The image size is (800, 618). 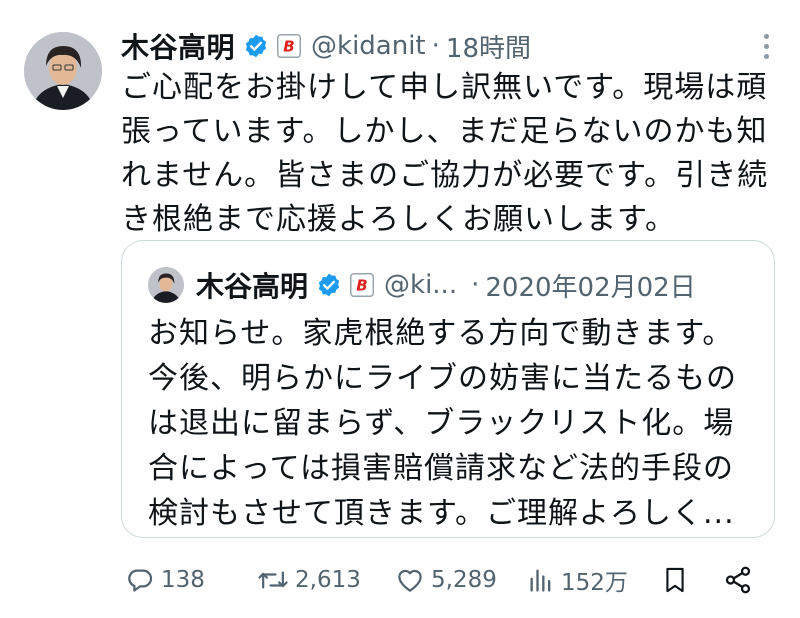 I want to click on reply-button: 138, so click(x=165, y=580).